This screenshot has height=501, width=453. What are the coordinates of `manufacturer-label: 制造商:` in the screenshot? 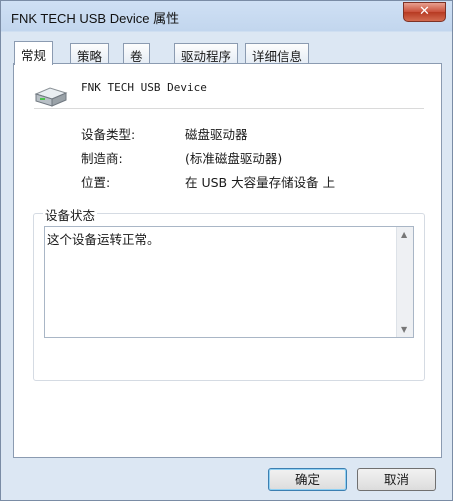 It's located at (102, 158).